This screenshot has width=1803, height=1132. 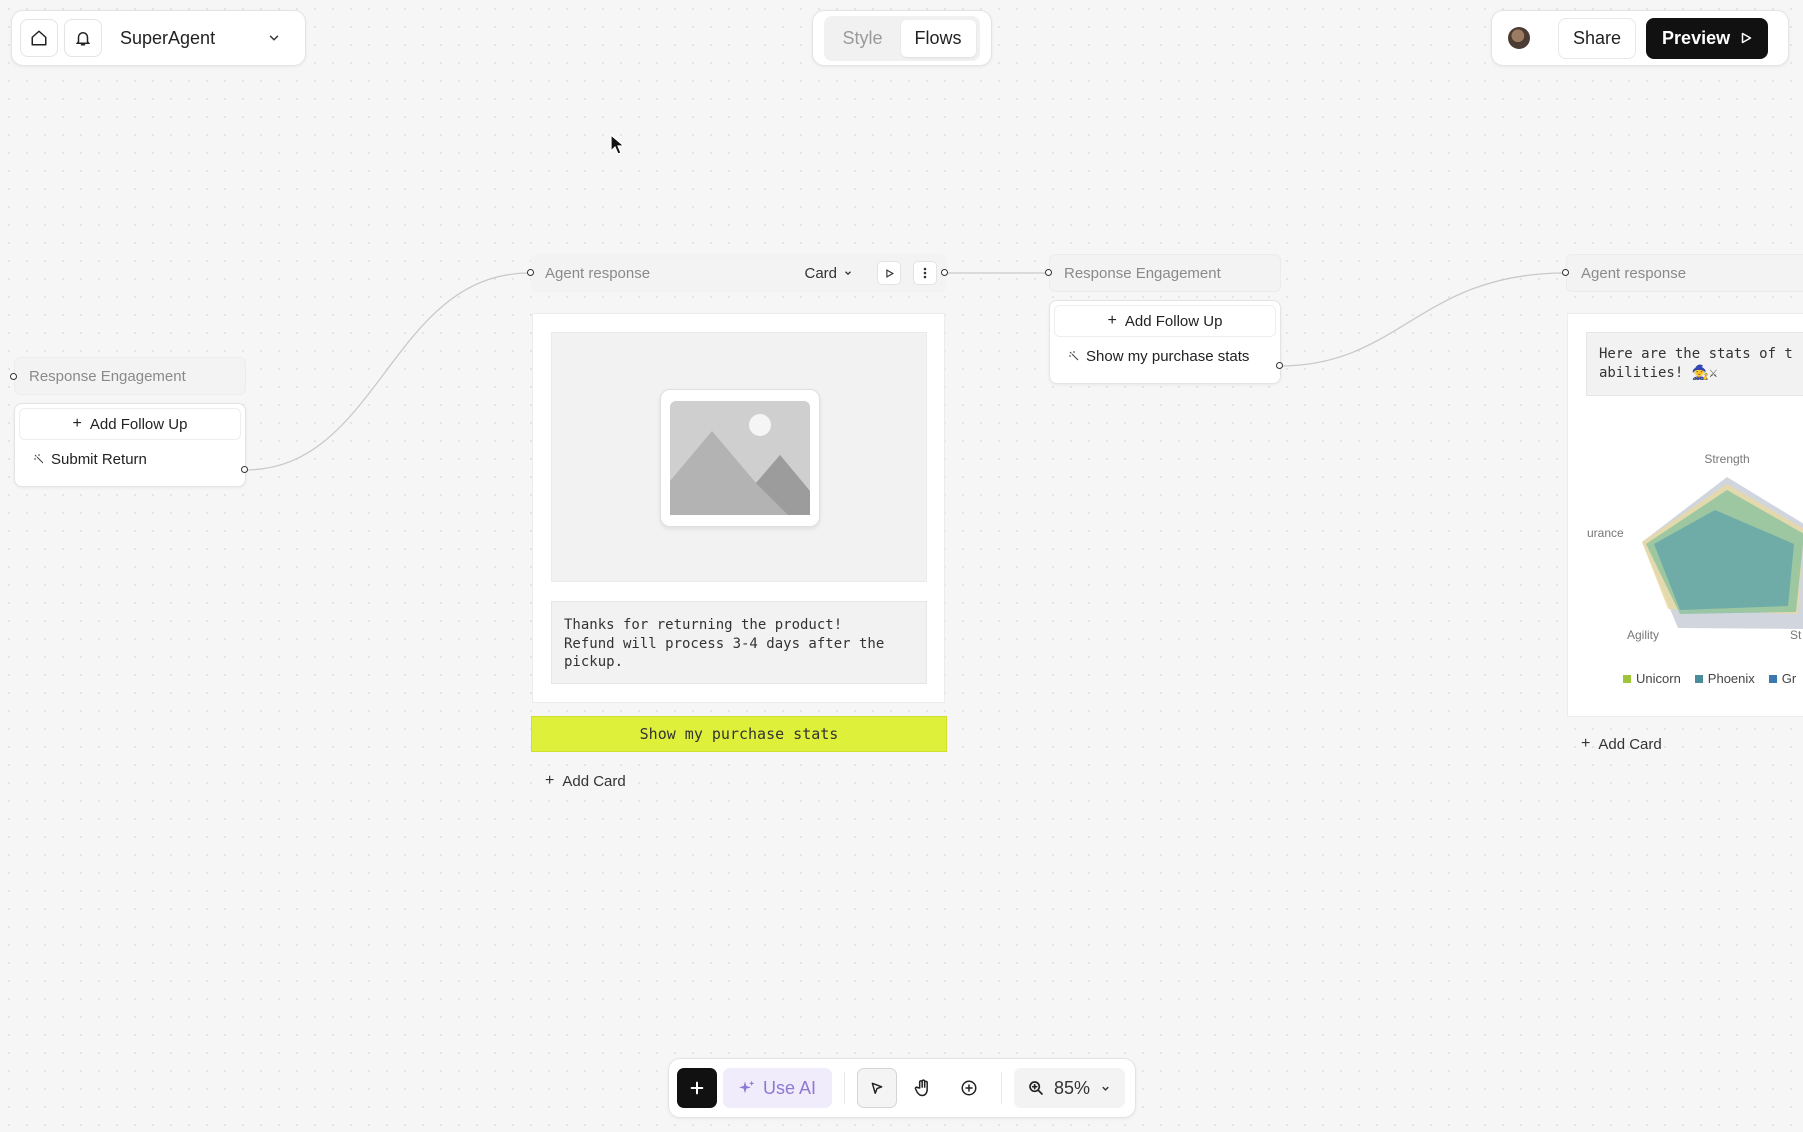 I want to click on preview-label: Preview, so click(x=1696, y=37).